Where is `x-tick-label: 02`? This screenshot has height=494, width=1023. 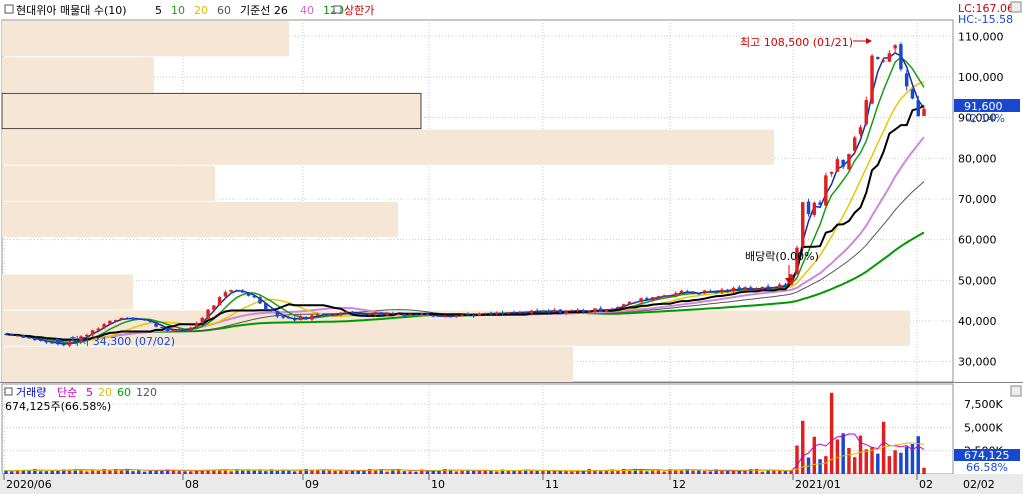
x-tick-label: 02 is located at coordinates (926, 484).